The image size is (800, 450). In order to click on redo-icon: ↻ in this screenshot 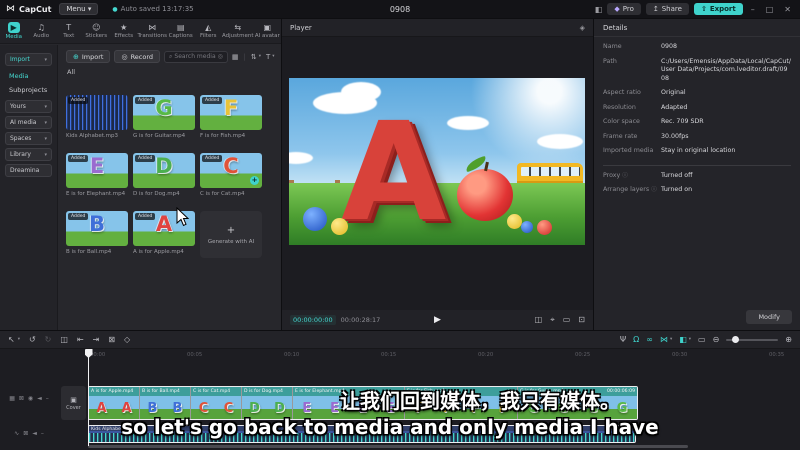, I will do `click(48, 339)`.